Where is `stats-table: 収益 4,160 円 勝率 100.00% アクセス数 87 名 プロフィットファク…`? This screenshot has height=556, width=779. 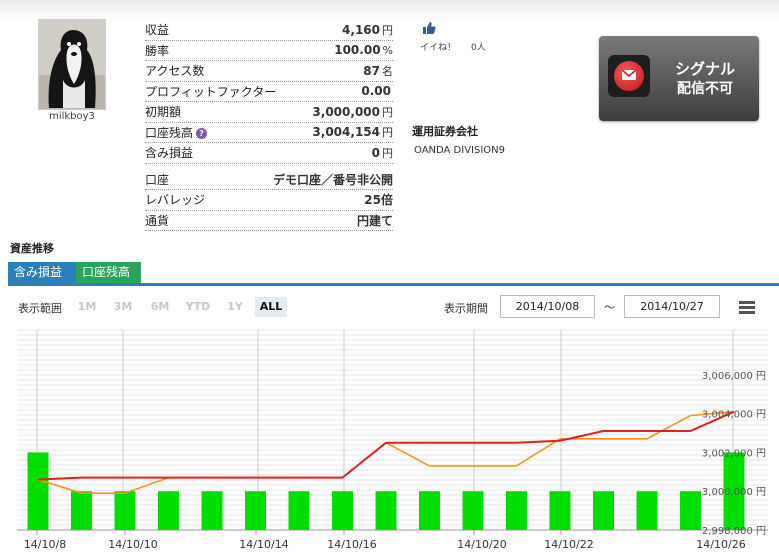
stats-table: 収益 4,160 円 勝率 100.00% アクセス数 87 名 プロフィットファク… is located at coordinates (269, 125).